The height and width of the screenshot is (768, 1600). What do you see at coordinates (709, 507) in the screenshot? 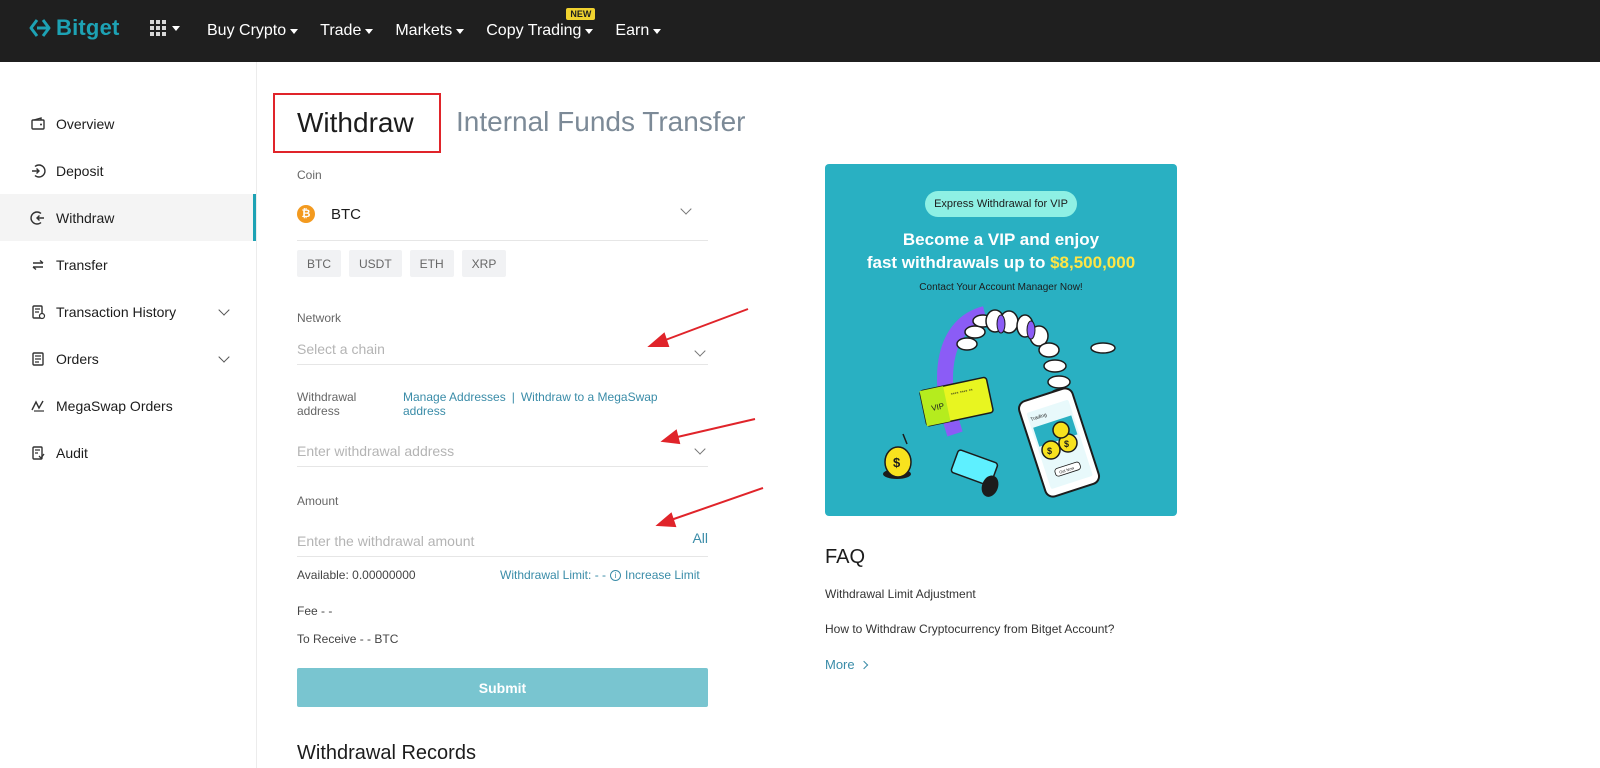
I see `red-arrow-icon` at bounding box center [709, 507].